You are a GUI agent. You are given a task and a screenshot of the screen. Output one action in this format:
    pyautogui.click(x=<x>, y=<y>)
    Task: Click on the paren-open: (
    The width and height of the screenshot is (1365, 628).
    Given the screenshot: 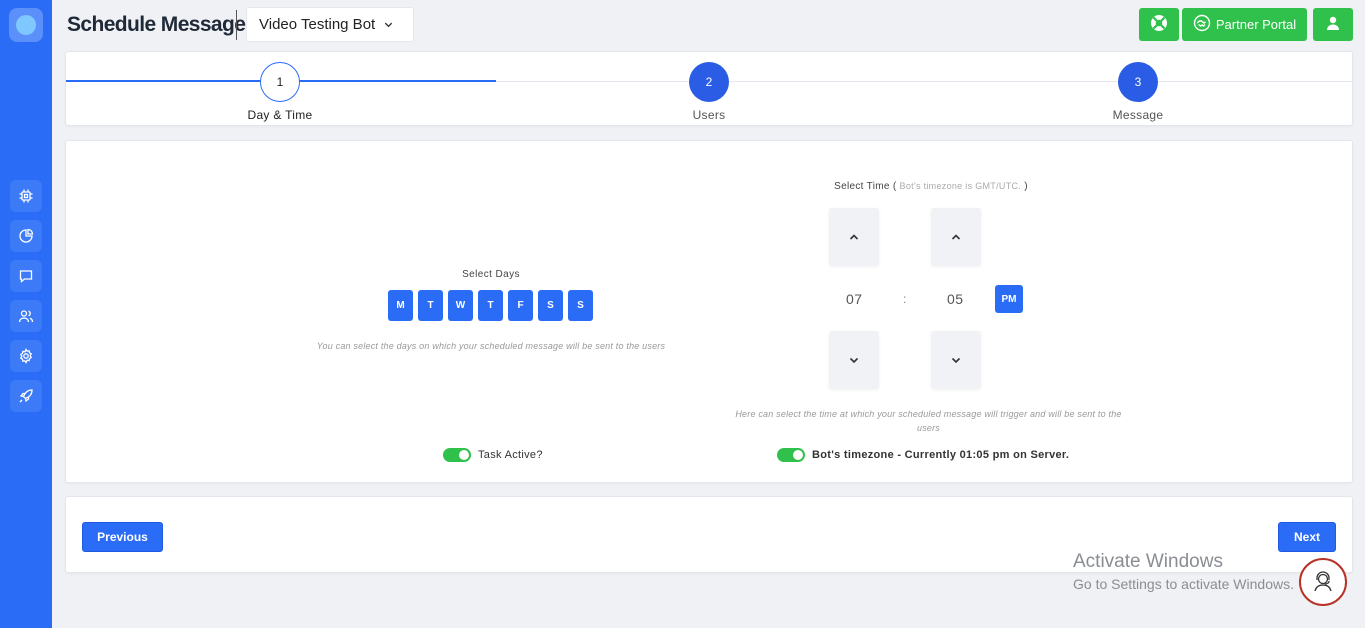 What is the action you would take?
    pyautogui.click(x=894, y=186)
    